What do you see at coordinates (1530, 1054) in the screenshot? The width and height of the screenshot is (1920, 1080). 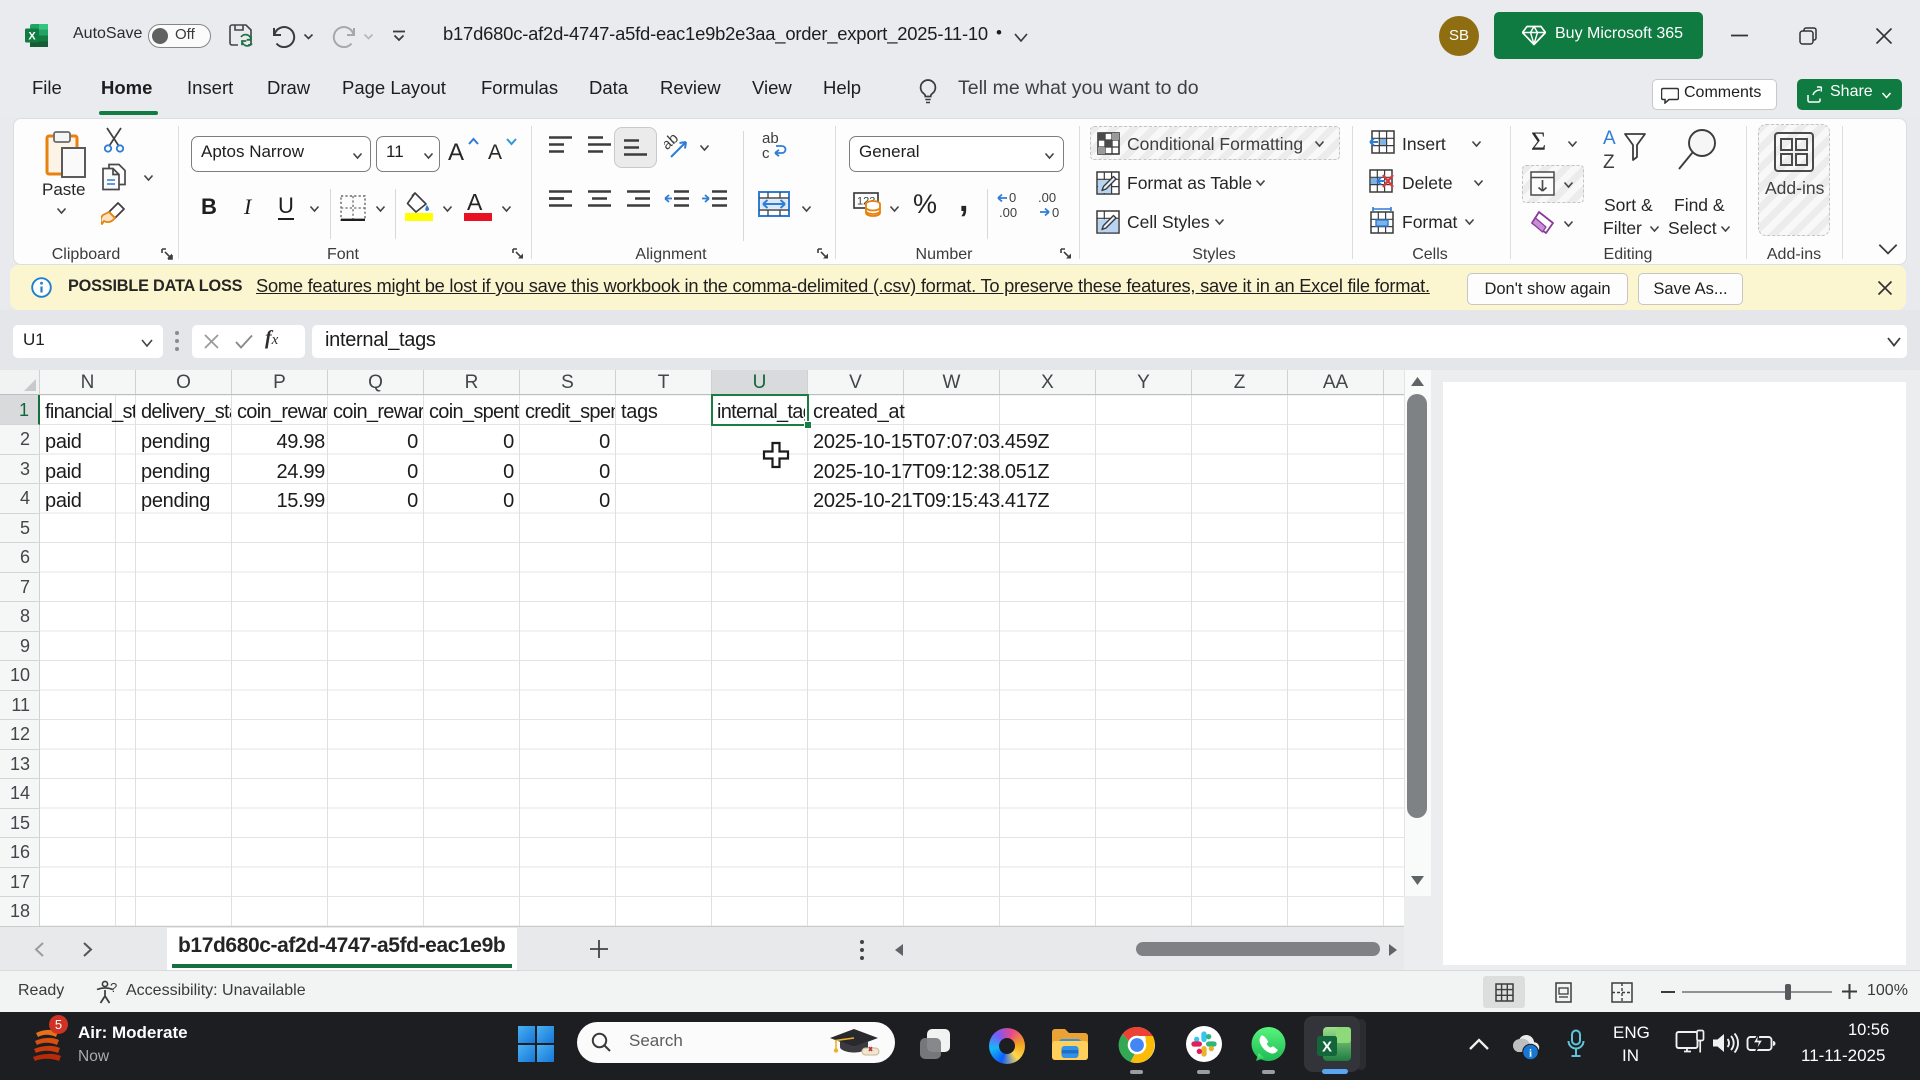 I see `svg-text: i` at bounding box center [1530, 1054].